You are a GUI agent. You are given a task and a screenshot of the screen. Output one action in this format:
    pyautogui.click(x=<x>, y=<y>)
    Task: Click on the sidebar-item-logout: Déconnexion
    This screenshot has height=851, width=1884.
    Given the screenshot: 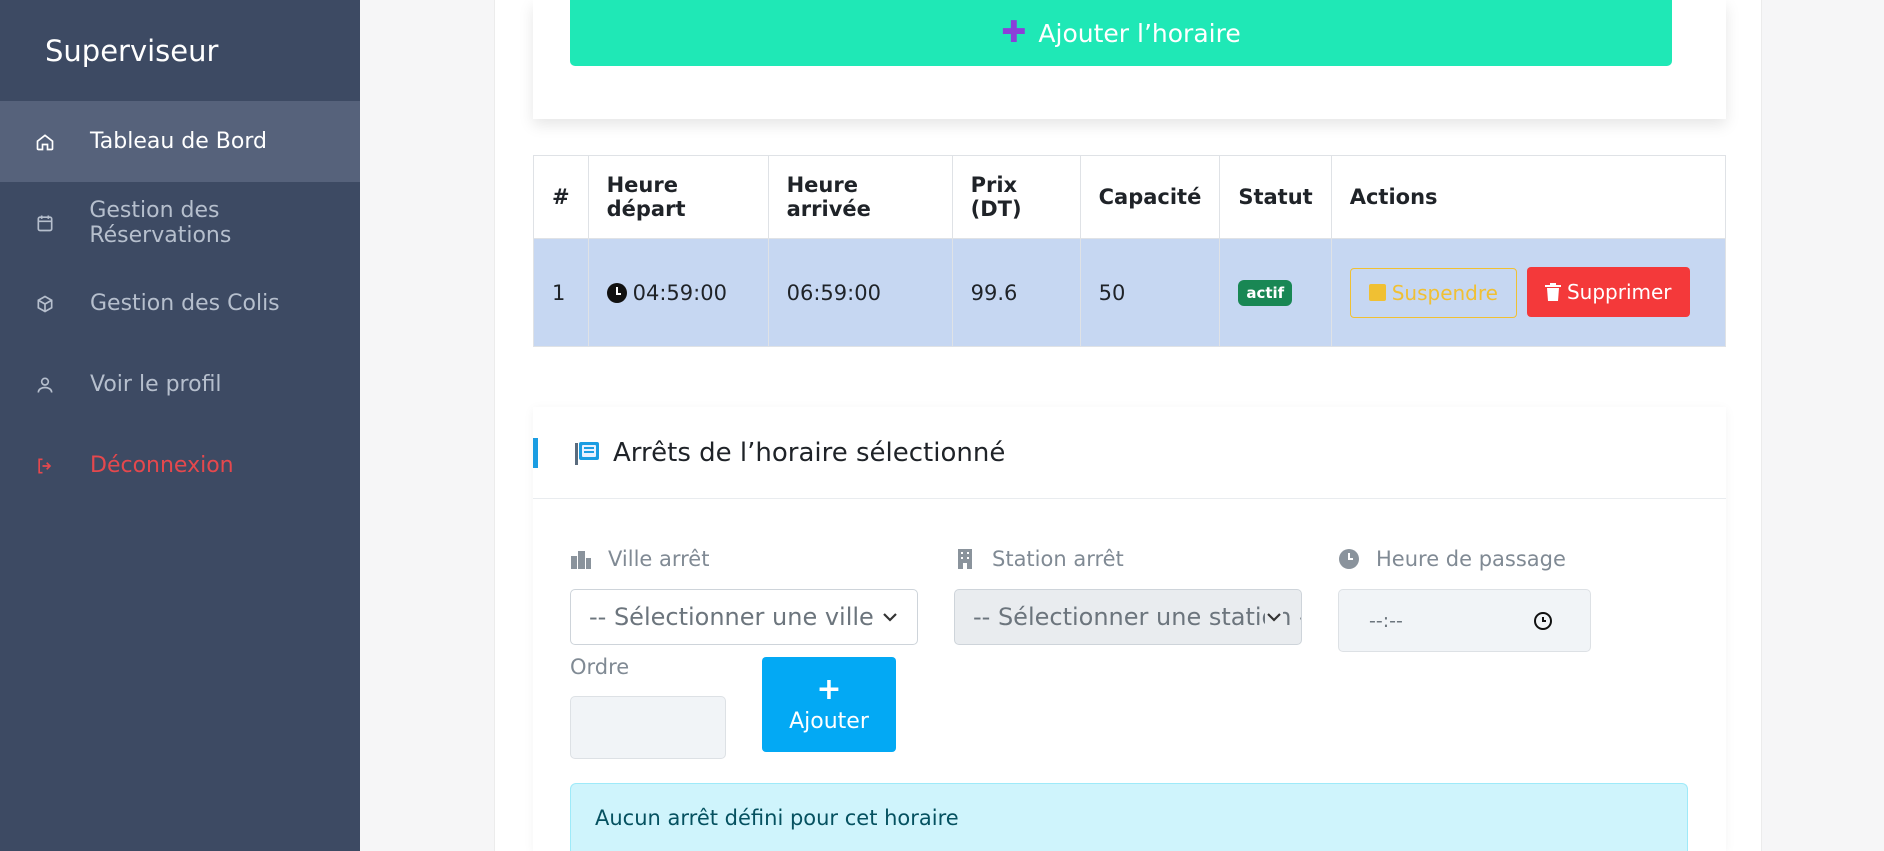 What is the action you would take?
    pyautogui.click(x=180, y=465)
    